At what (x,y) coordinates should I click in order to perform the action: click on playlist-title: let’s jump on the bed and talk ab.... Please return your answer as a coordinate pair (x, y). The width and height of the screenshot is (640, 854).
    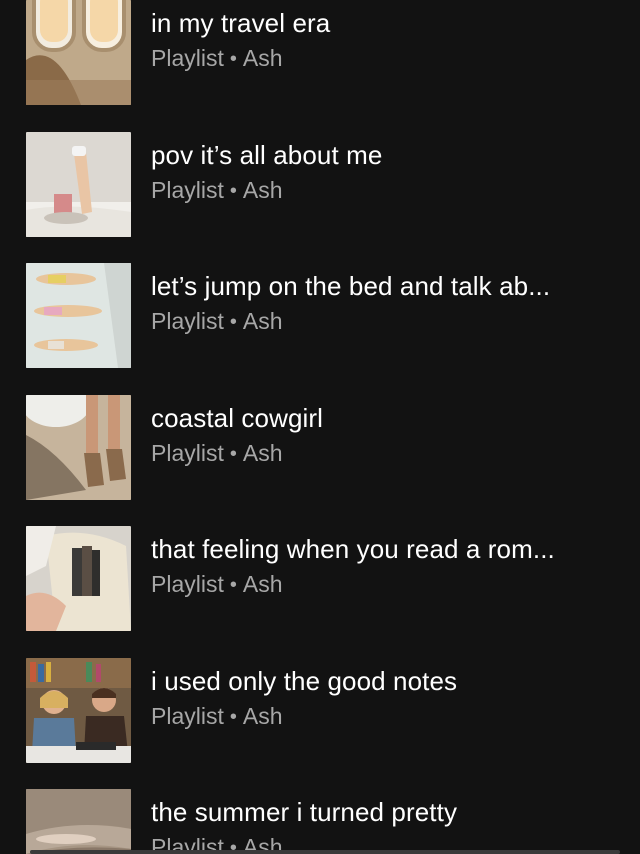
    Looking at the image, I should click on (351, 286).